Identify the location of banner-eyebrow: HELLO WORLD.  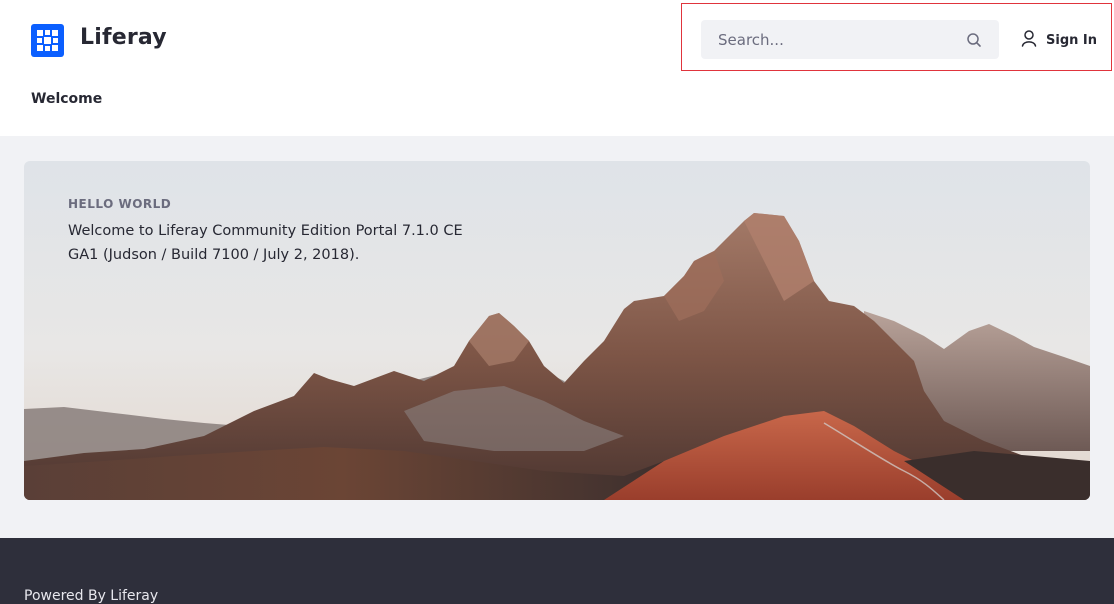
(120, 204).